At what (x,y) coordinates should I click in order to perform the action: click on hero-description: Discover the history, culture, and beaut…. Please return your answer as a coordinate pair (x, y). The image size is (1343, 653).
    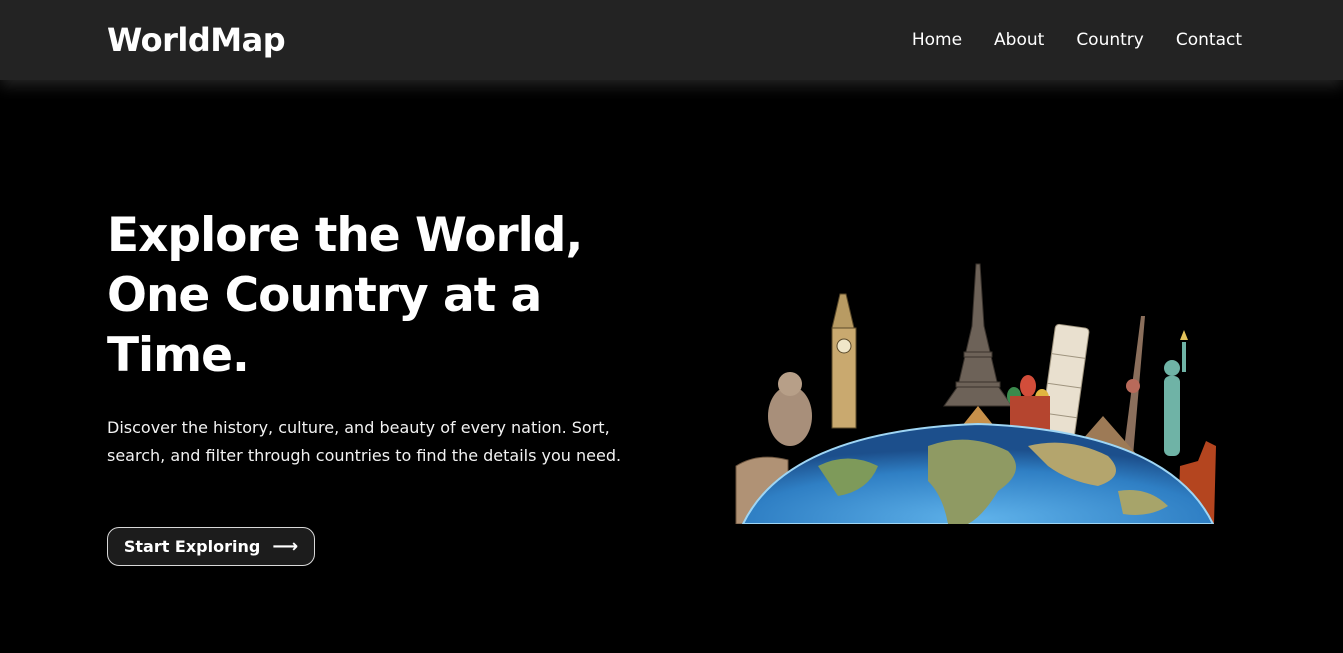
    Looking at the image, I should click on (364, 441).